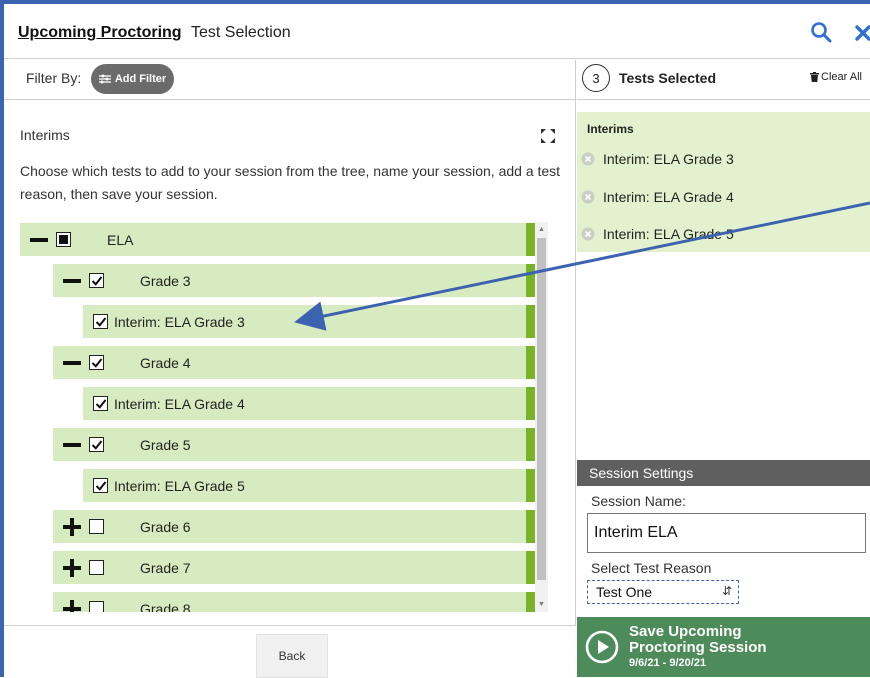  I want to click on tree-row-label: Grade 8, so click(165, 606).